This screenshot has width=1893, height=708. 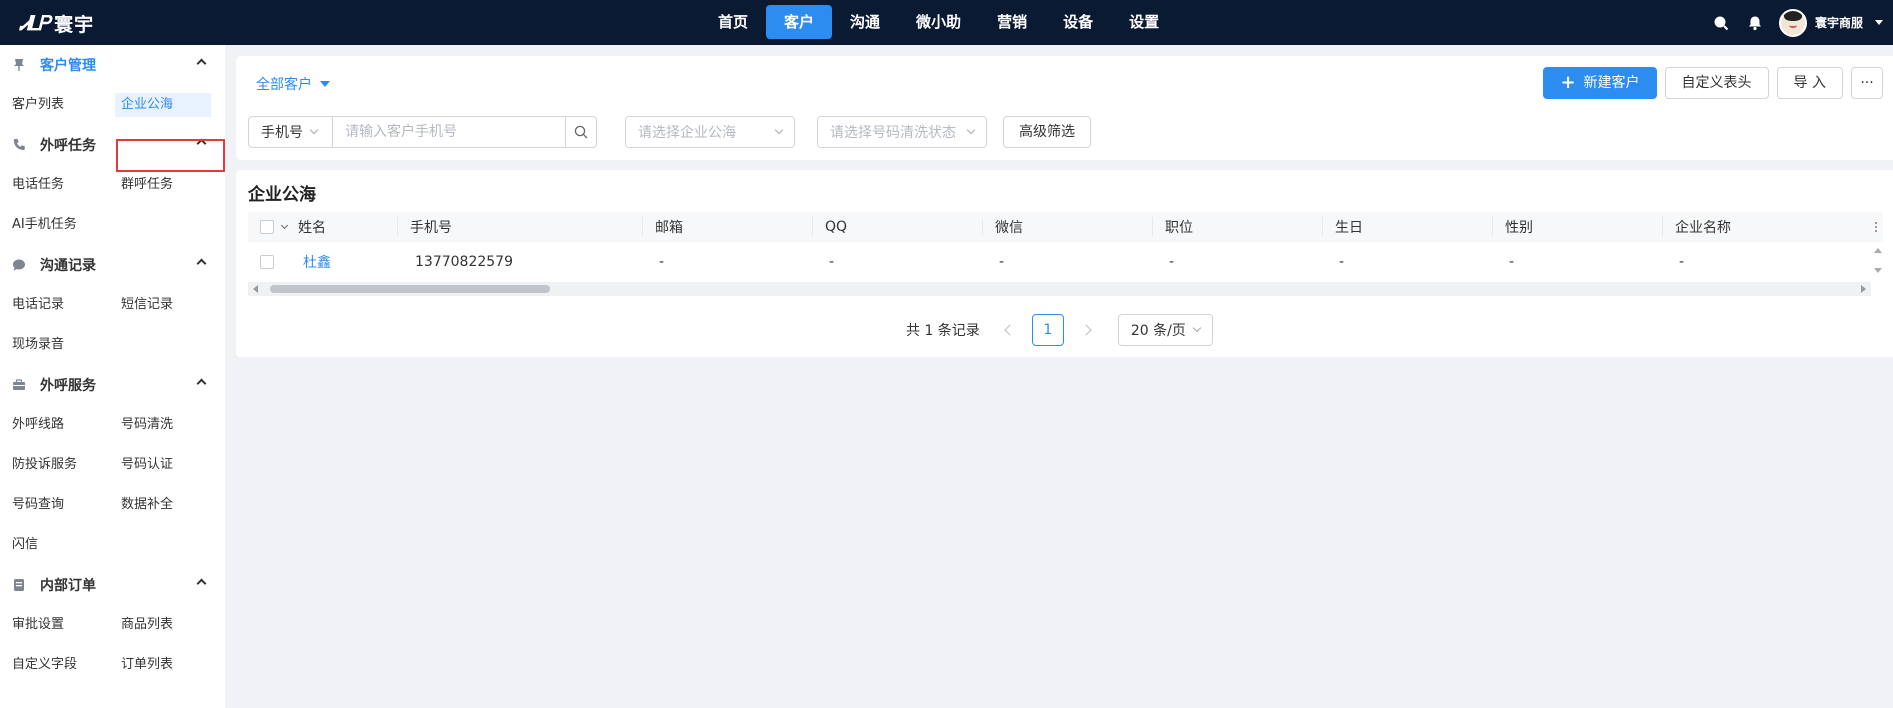 I want to click on sidebar-item-custom-fields: 自定义字段, so click(x=54, y=665).